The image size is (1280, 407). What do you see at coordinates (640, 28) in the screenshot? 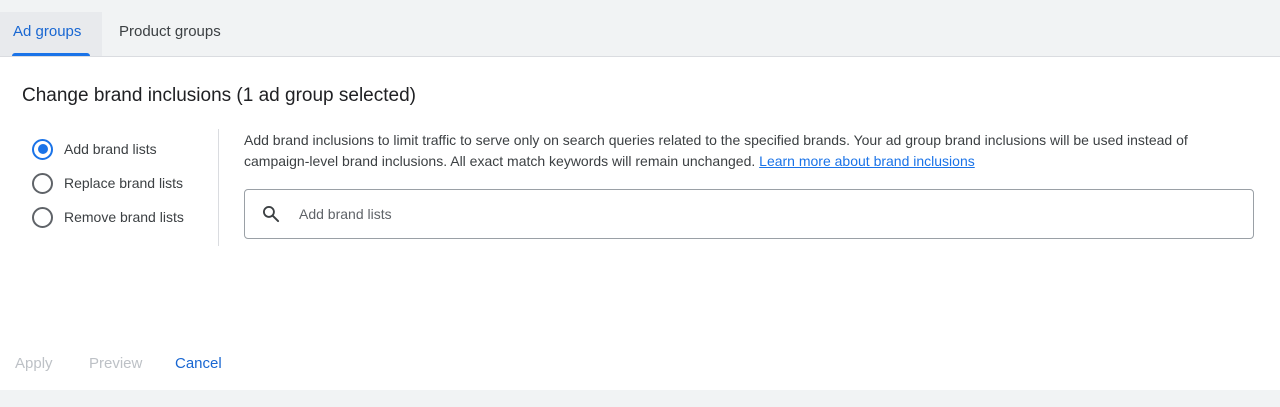
I see `tab-bar: Ad groups Product groups` at bounding box center [640, 28].